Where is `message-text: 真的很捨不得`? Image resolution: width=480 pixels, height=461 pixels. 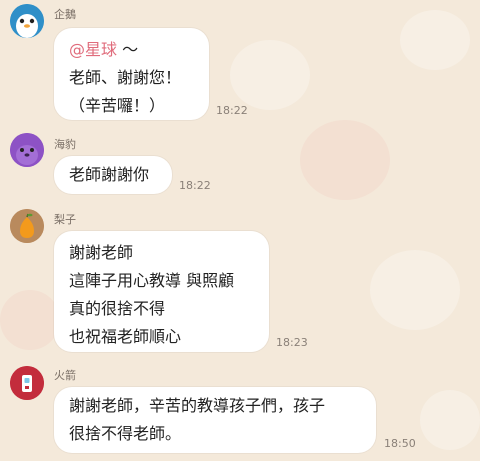
message-text: 真的很捨不得 is located at coordinates (117, 308).